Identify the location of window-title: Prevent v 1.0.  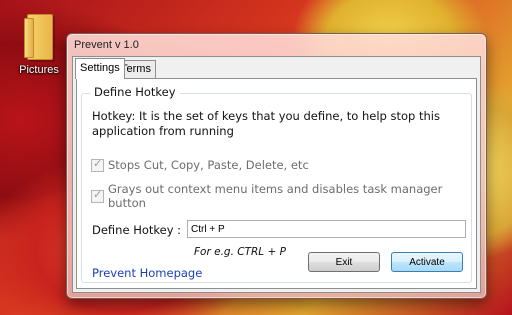
(106, 45).